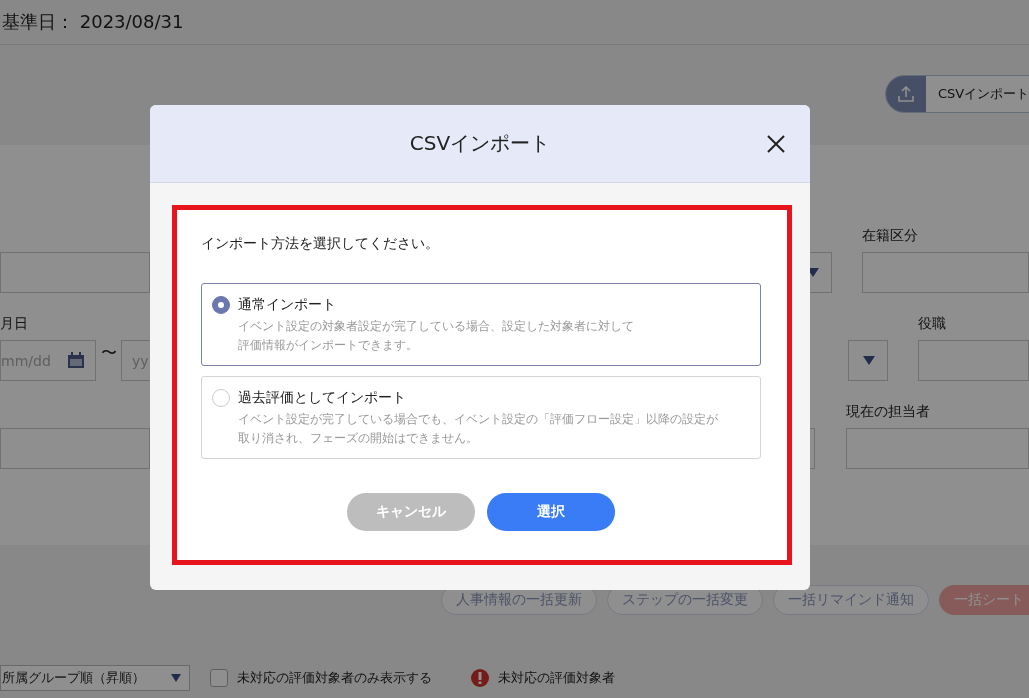 The width and height of the screenshot is (1029, 698). What do you see at coordinates (551, 512) in the screenshot?
I see `select-button: 選択` at bounding box center [551, 512].